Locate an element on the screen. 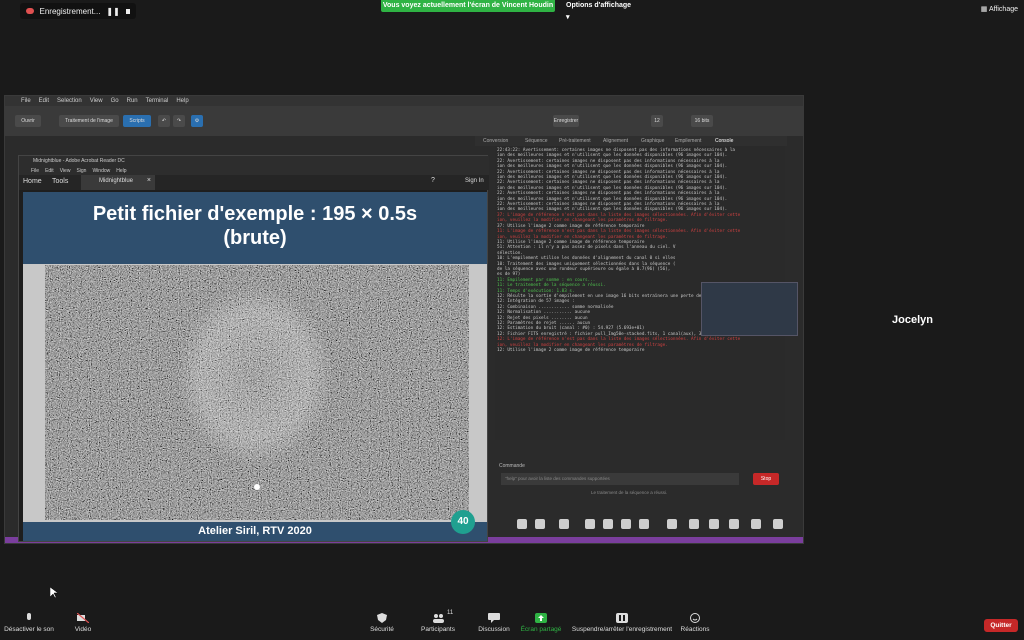 Image resolution: width=1024 pixels, height=640 pixels. display-label: Affichage is located at coordinates (1003, 9).